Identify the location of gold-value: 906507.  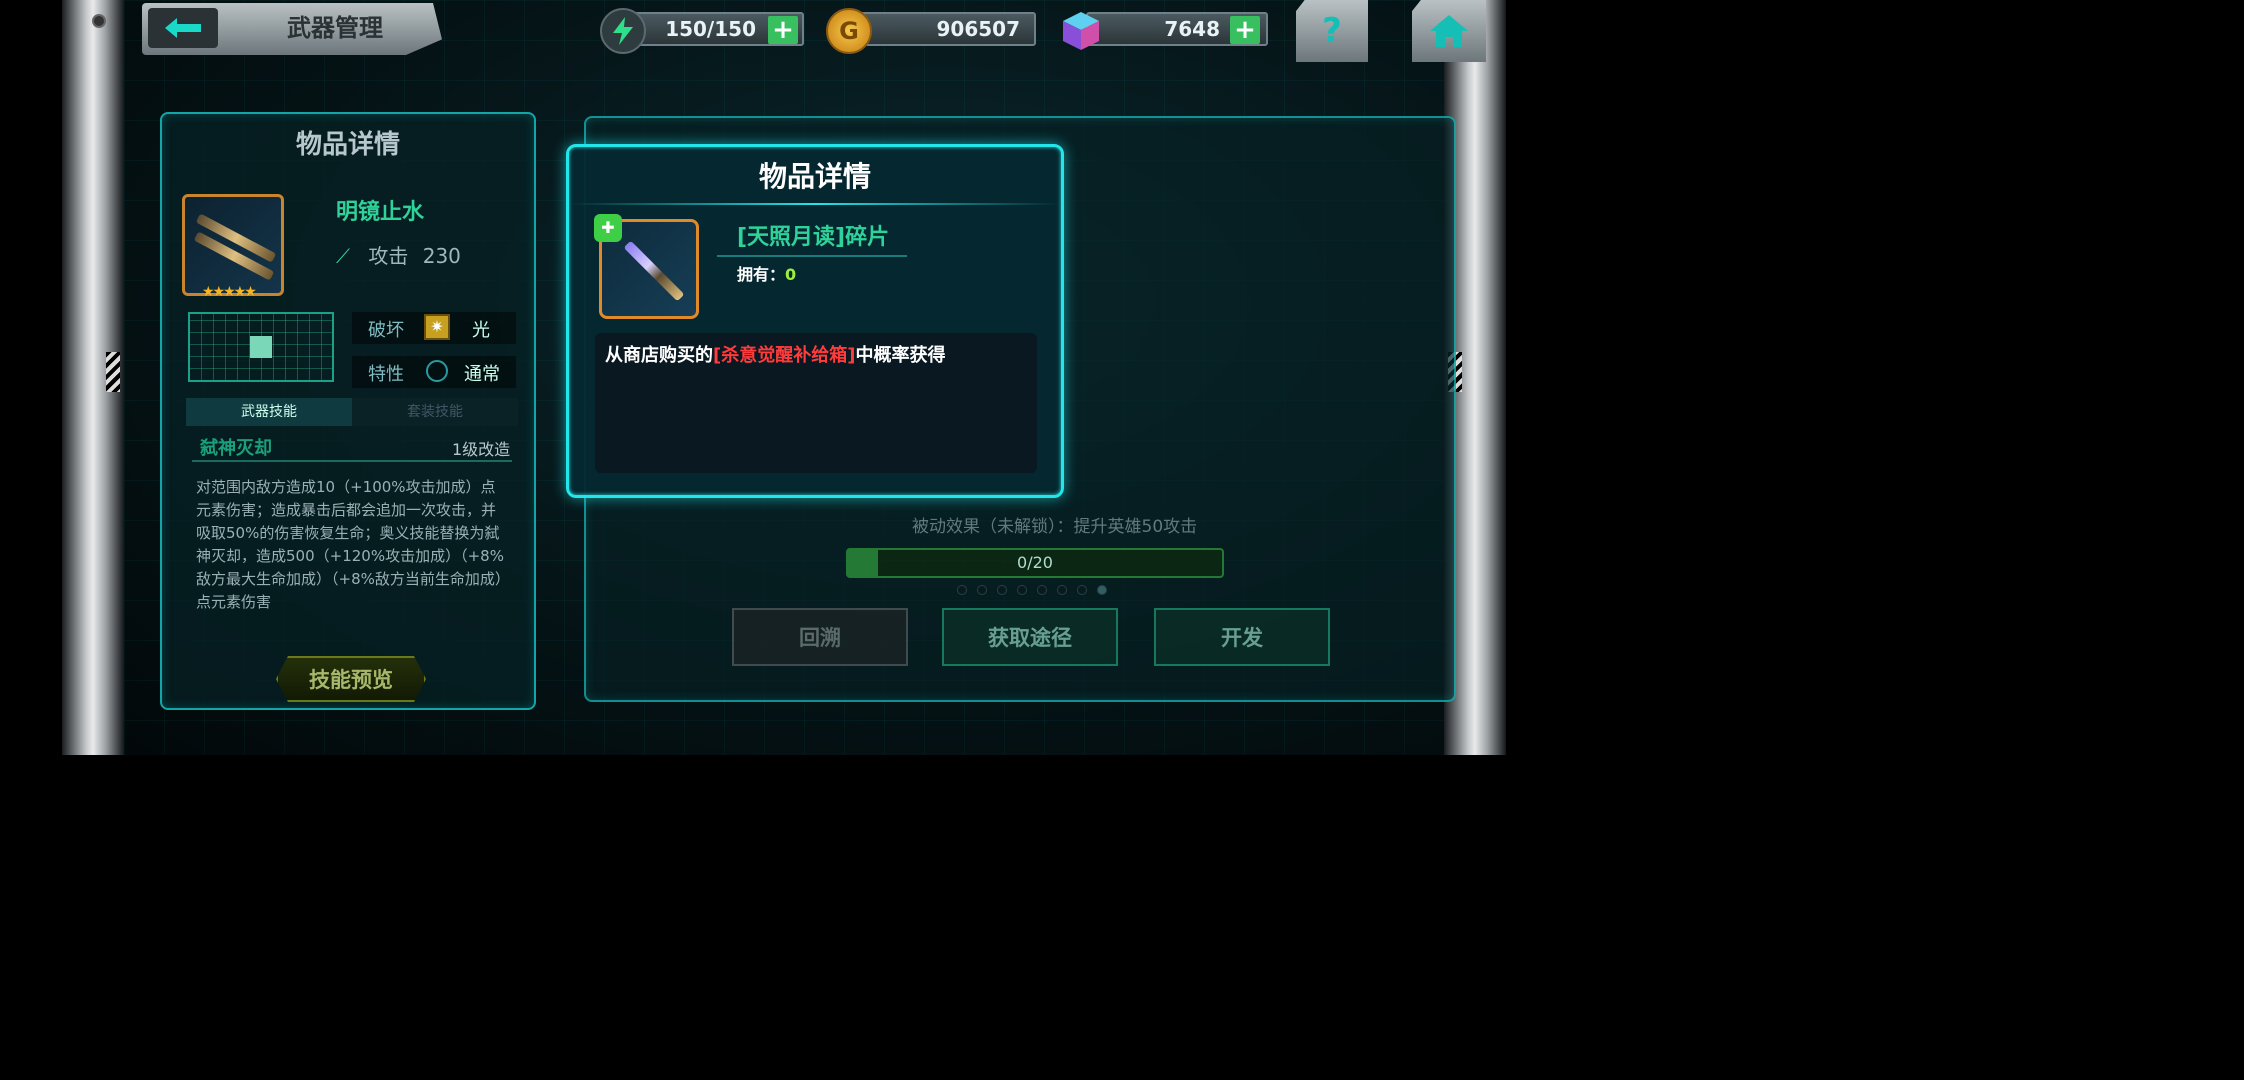
(945, 29).